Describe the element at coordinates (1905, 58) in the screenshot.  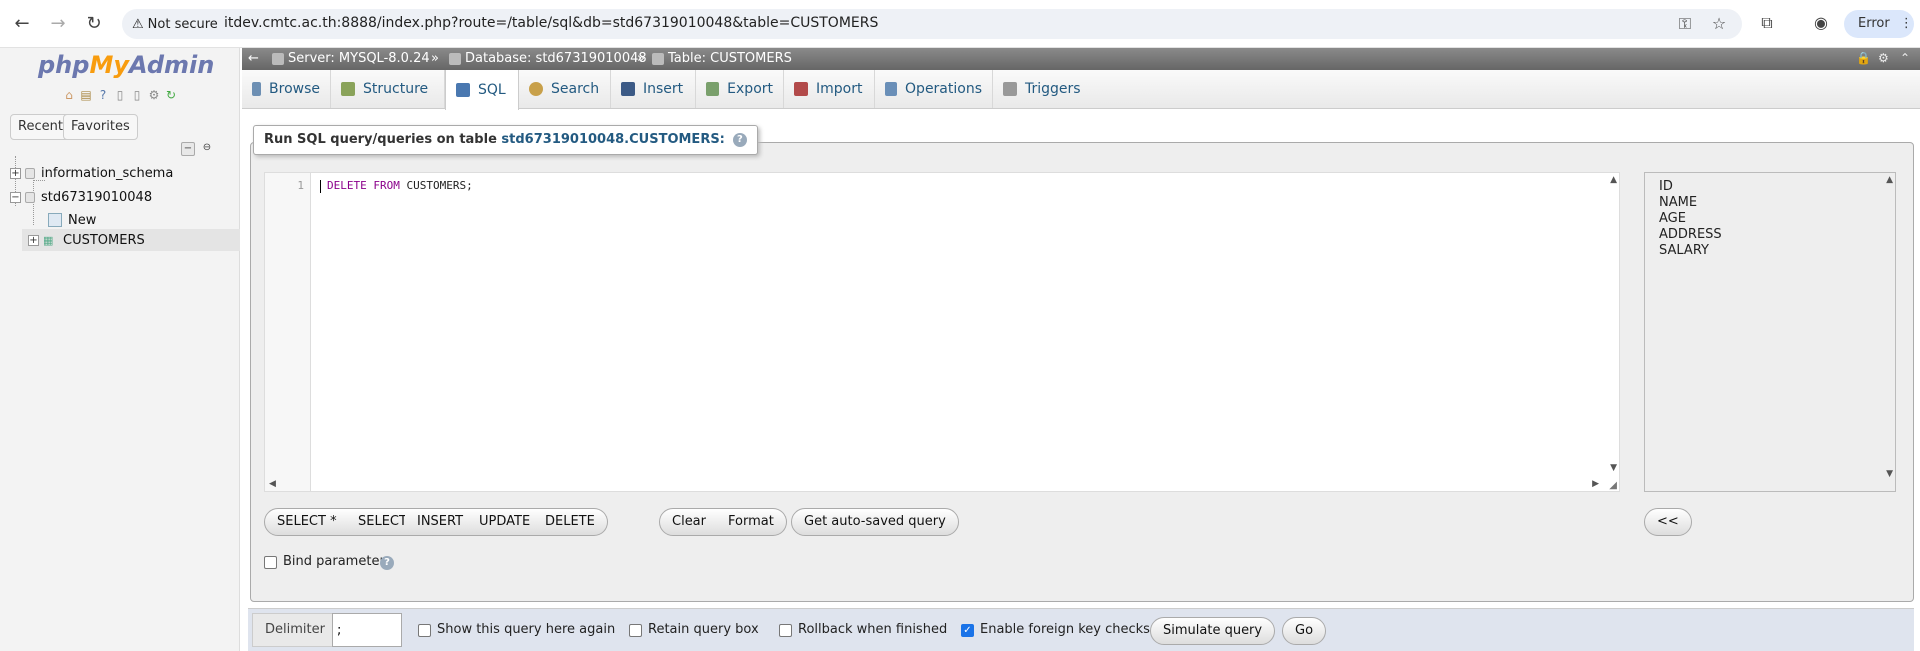
I see `collapse-top-icon: ⌃` at that location.